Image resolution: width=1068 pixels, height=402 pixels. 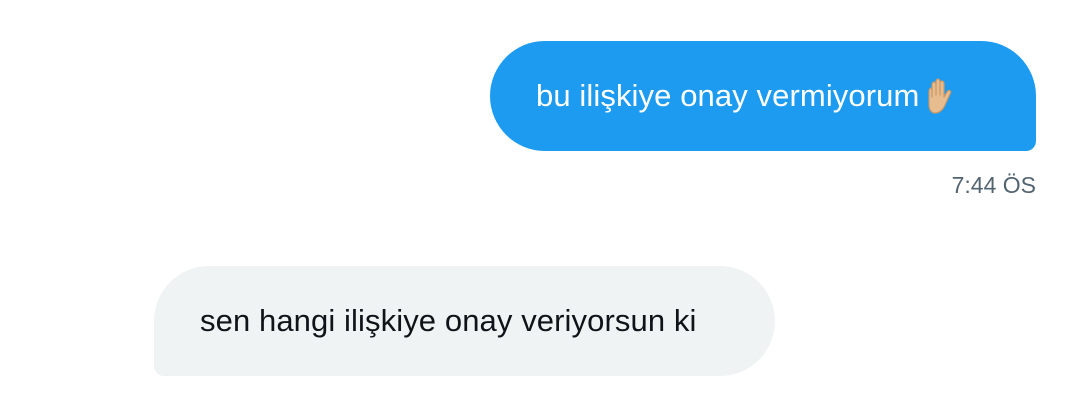 I want to click on raised-hand-icon, so click(x=939, y=96).